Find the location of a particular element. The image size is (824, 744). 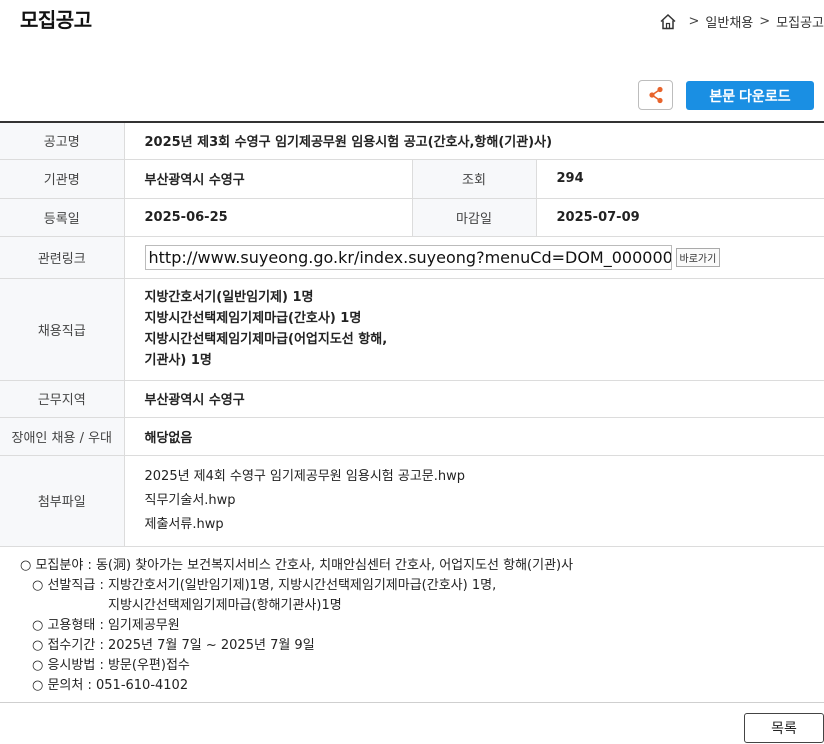

position-line: 지방시간선택제임기제마급(간호사) 1명 is located at coordinates (253, 318).